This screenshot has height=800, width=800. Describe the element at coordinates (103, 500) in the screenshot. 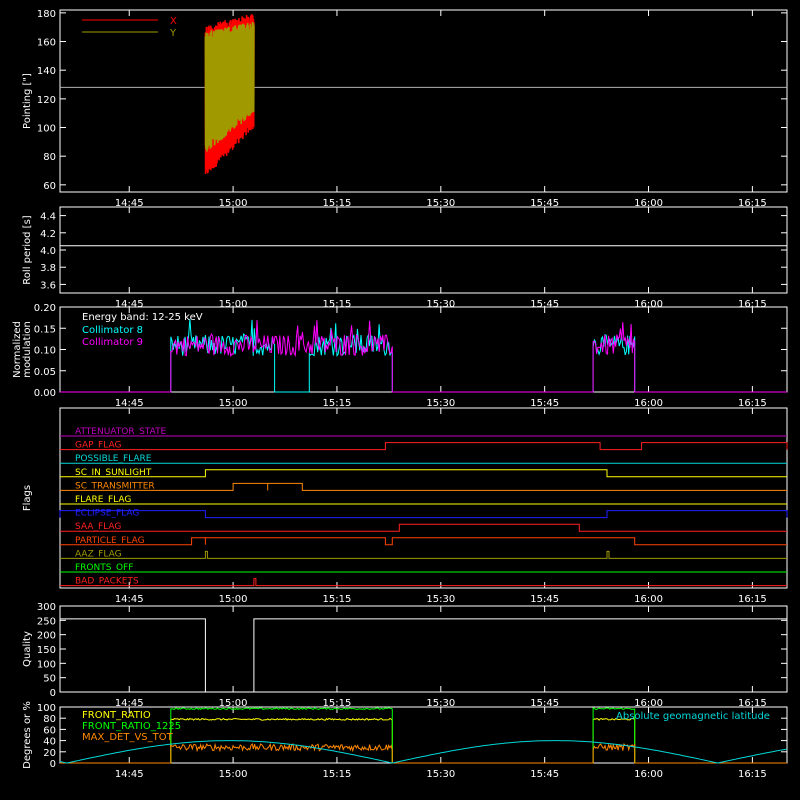

I see `flag-label-FLARE_FLAG: FLARE_FLAG` at that location.